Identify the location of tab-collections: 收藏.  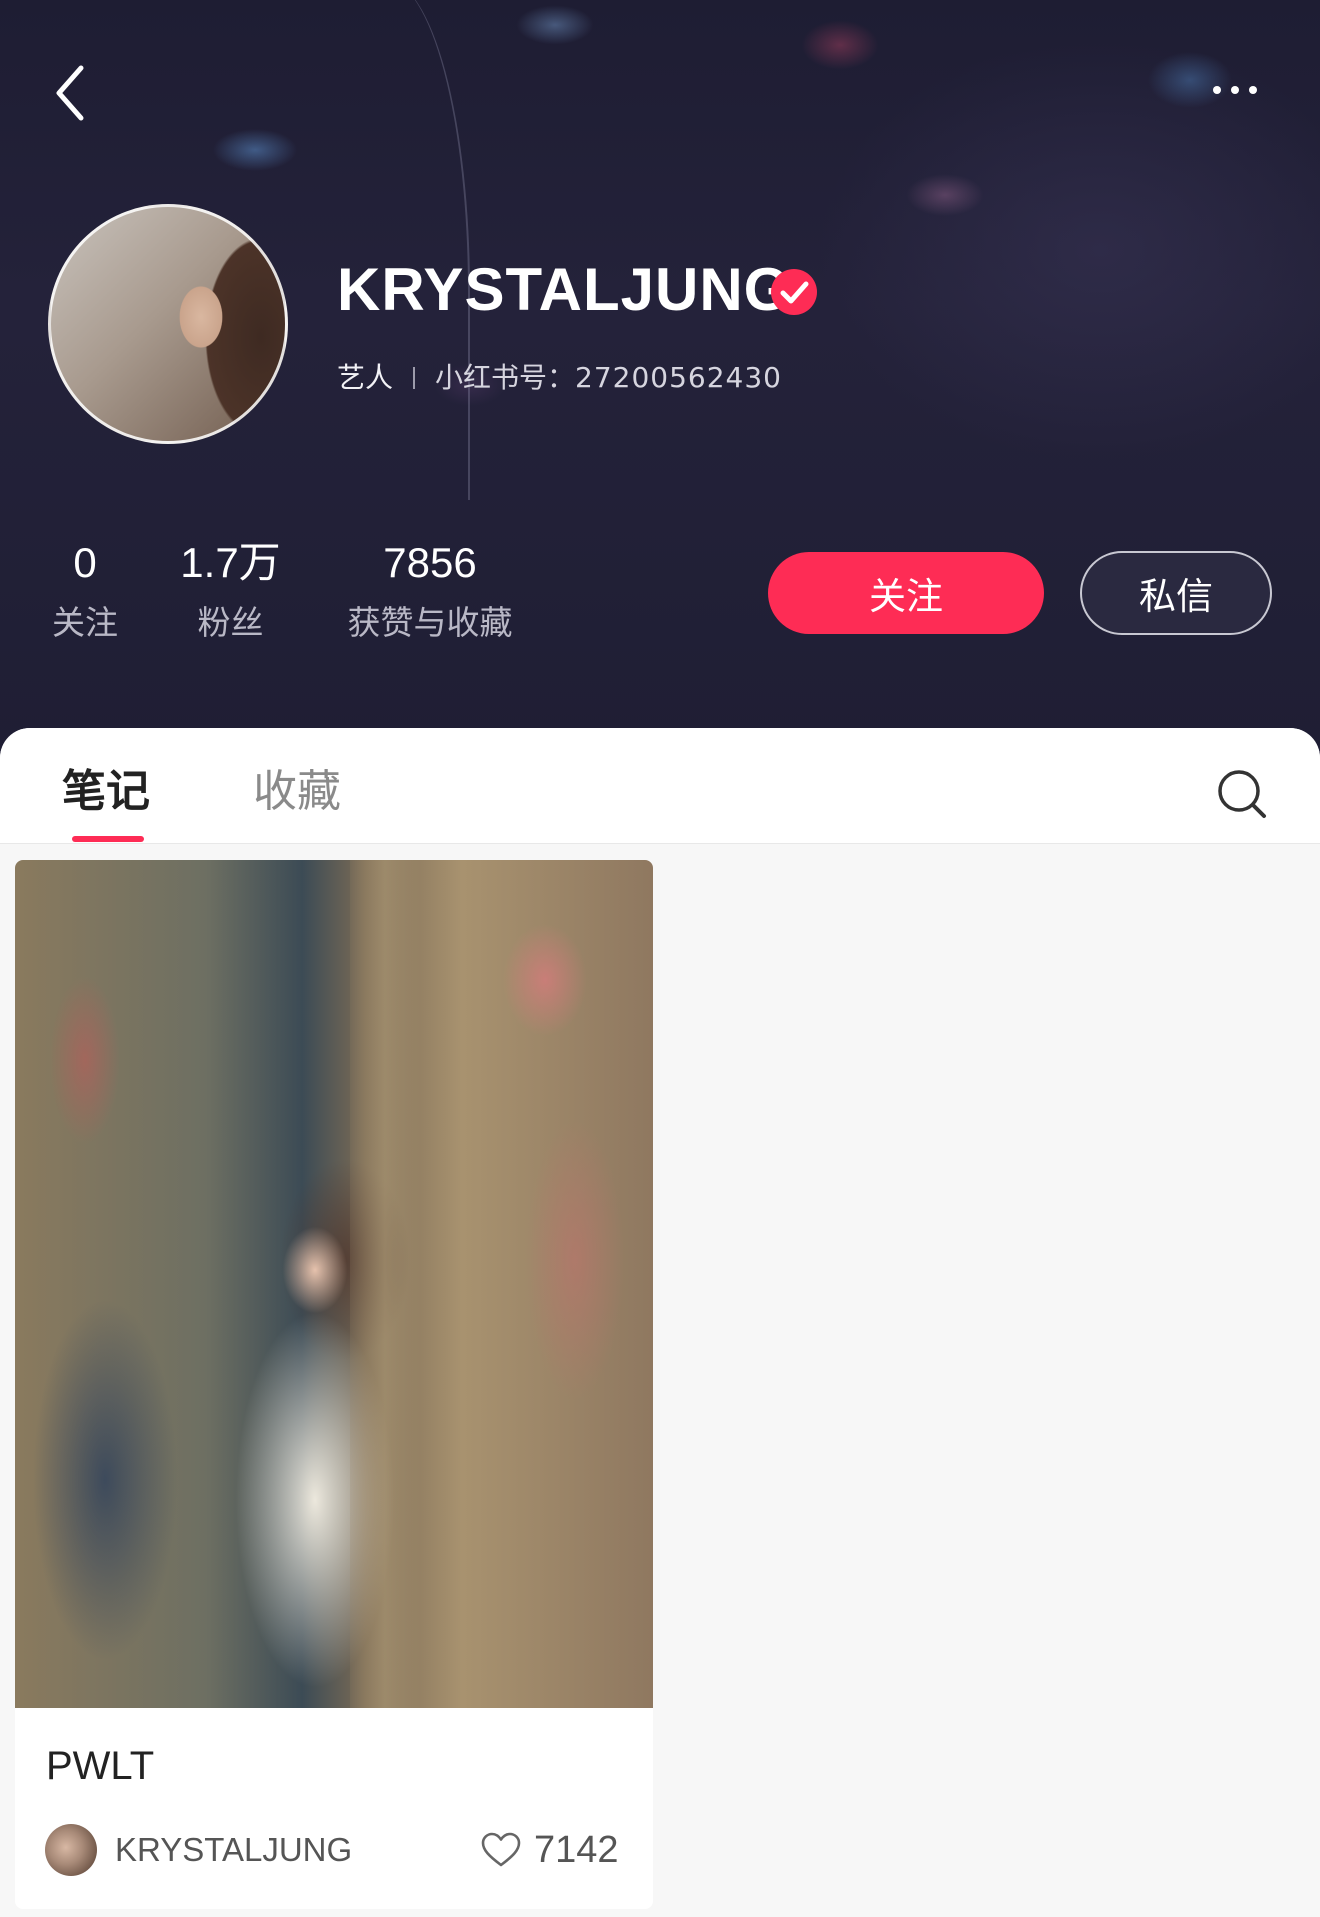
(297, 792).